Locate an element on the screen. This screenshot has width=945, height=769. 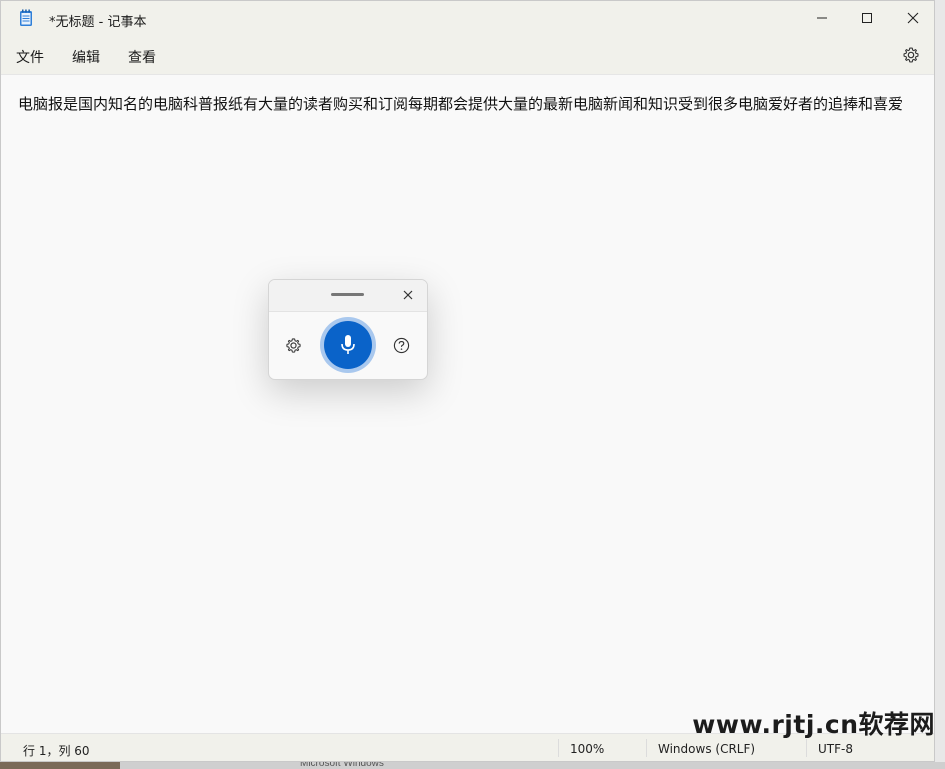
background-strip is located at coordinates (472, 765).